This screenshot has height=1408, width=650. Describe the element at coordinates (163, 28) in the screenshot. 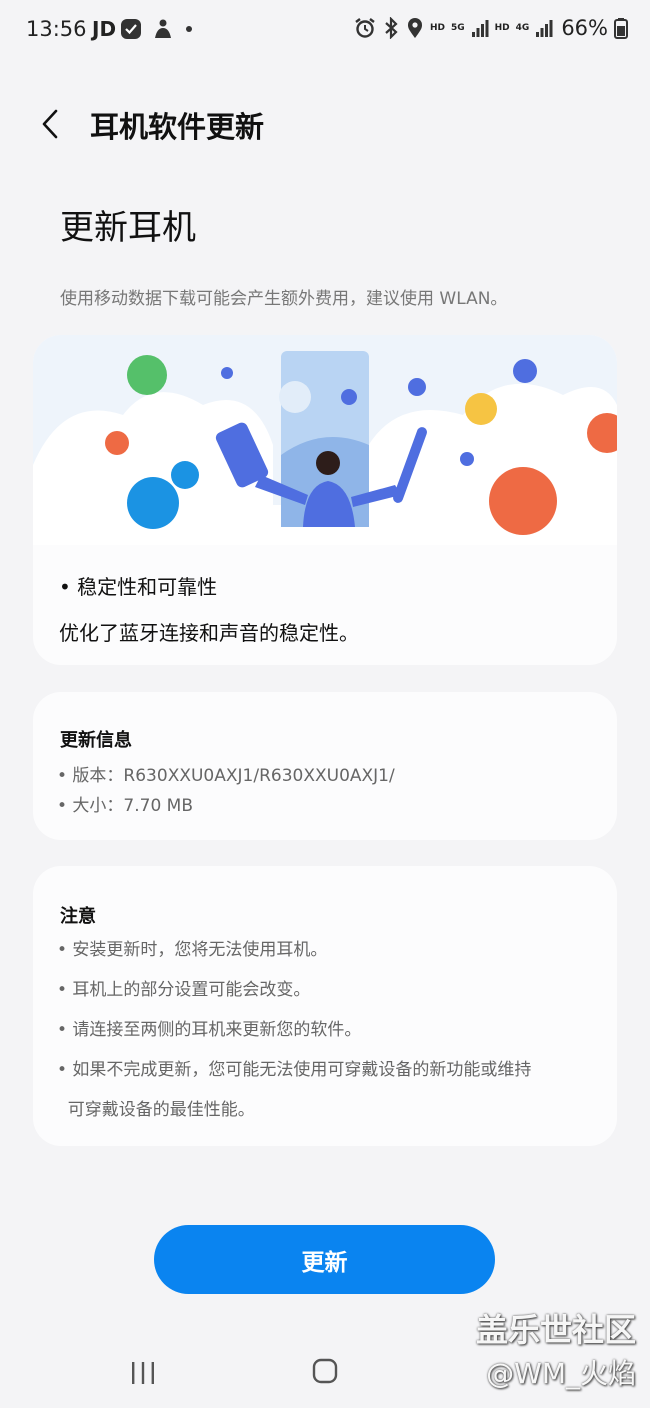

I see `person-icon` at that location.